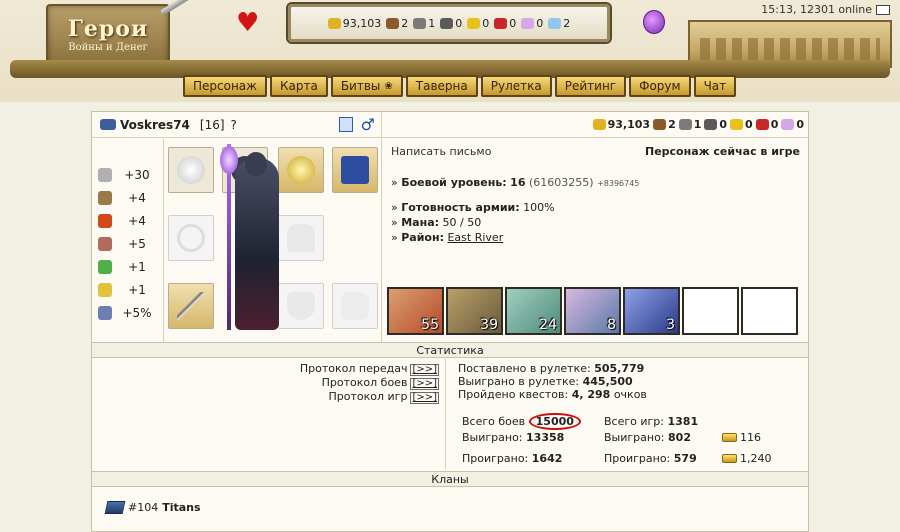  I want to click on wood-icon, so click(660, 124).